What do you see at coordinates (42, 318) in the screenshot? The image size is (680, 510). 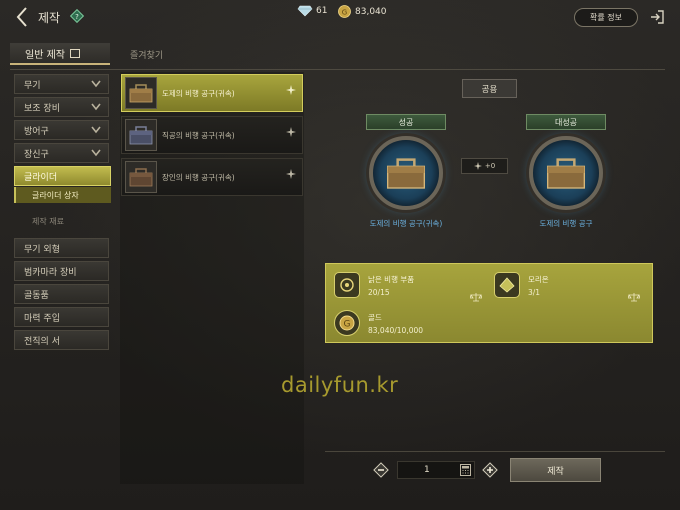 I see `category-label: 마력 주입` at bounding box center [42, 318].